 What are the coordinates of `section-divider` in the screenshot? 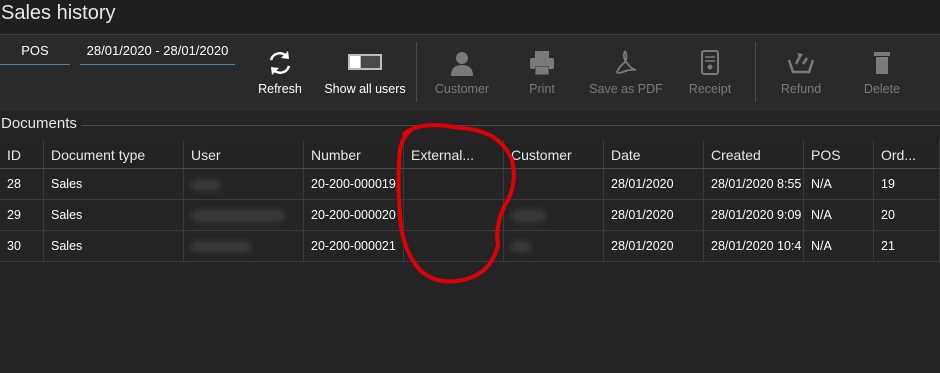 It's located at (510, 125).